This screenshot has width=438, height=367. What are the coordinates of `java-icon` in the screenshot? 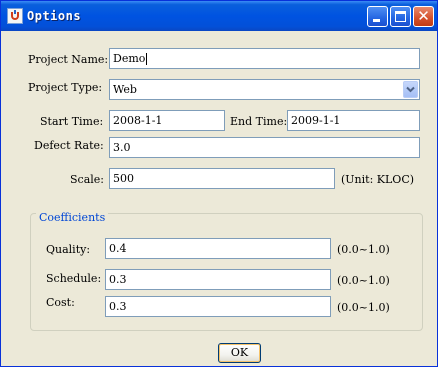 It's located at (15, 16).